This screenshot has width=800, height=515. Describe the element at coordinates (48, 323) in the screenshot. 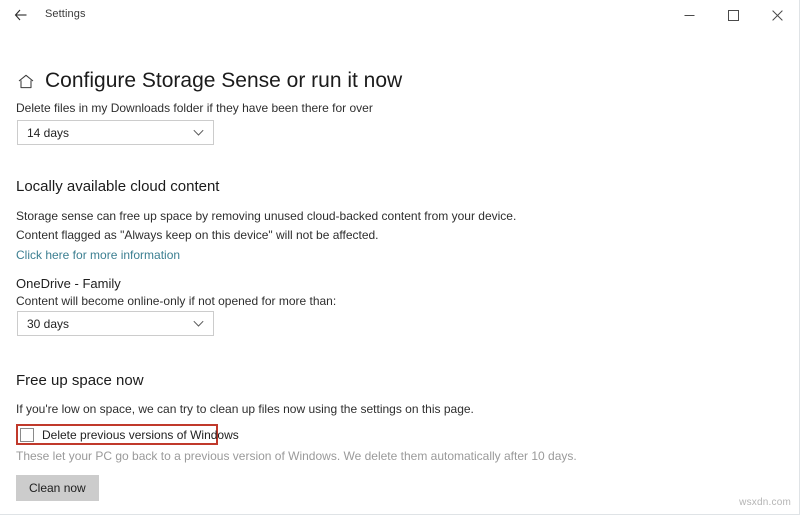

I see `onedrive-retention-value: 30 days` at that location.